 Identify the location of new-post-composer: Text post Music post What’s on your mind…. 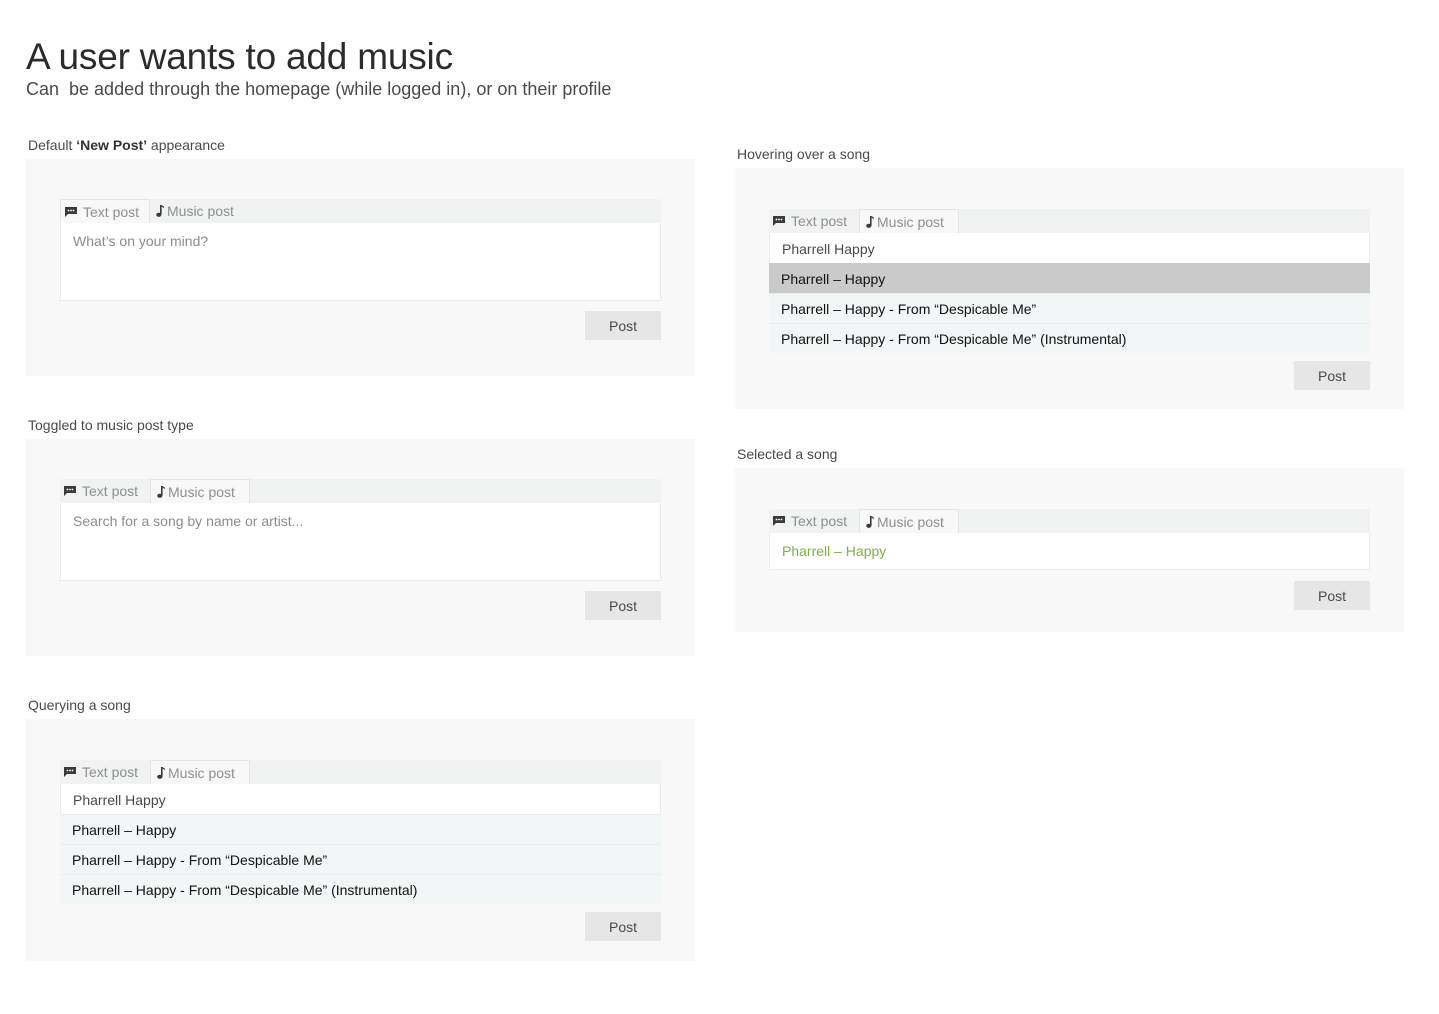
(360, 250).